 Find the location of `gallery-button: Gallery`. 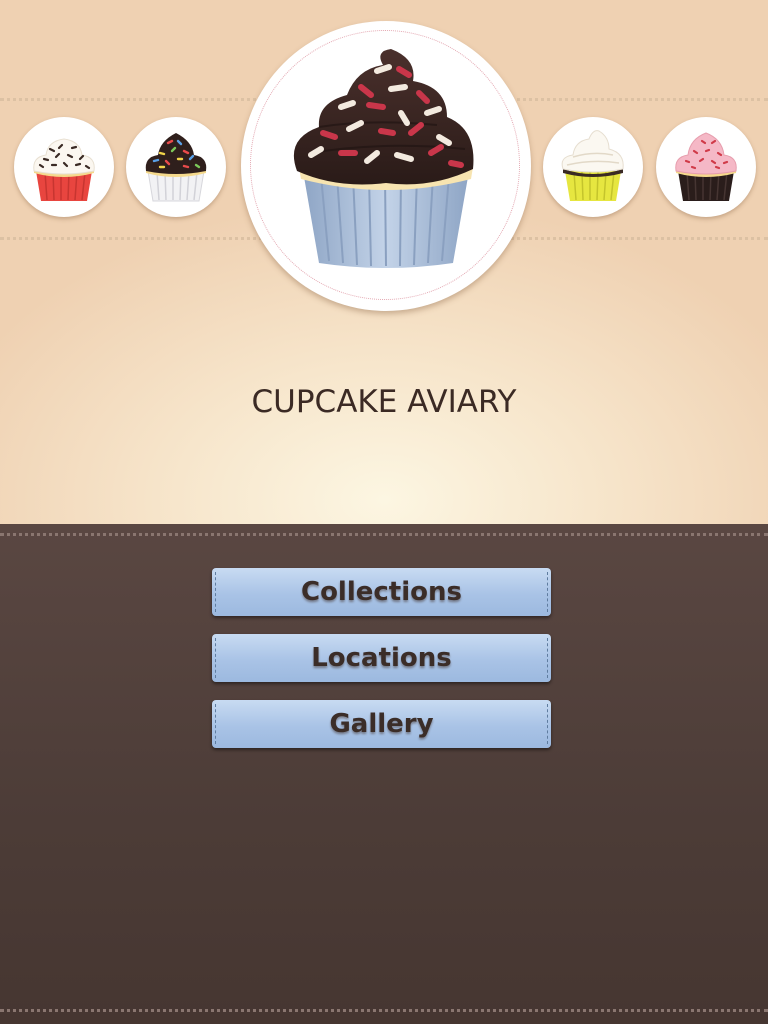

gallery-button: Gallery is located at coordinates (381, 724).